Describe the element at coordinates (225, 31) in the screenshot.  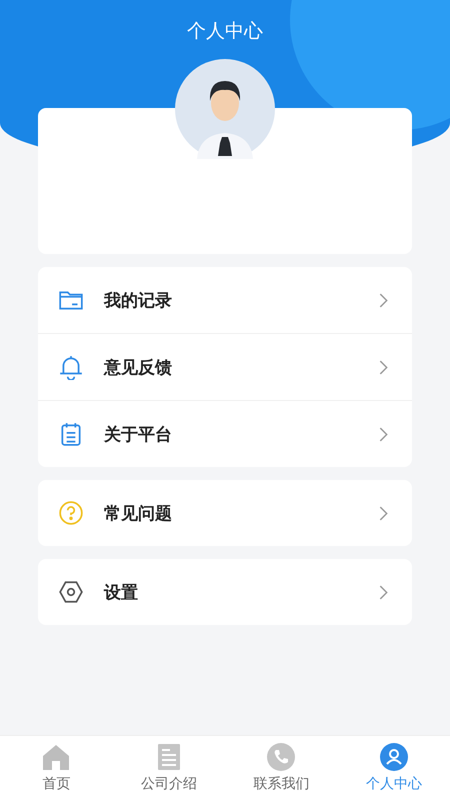
I see `page-title: 个人中心` at that location.